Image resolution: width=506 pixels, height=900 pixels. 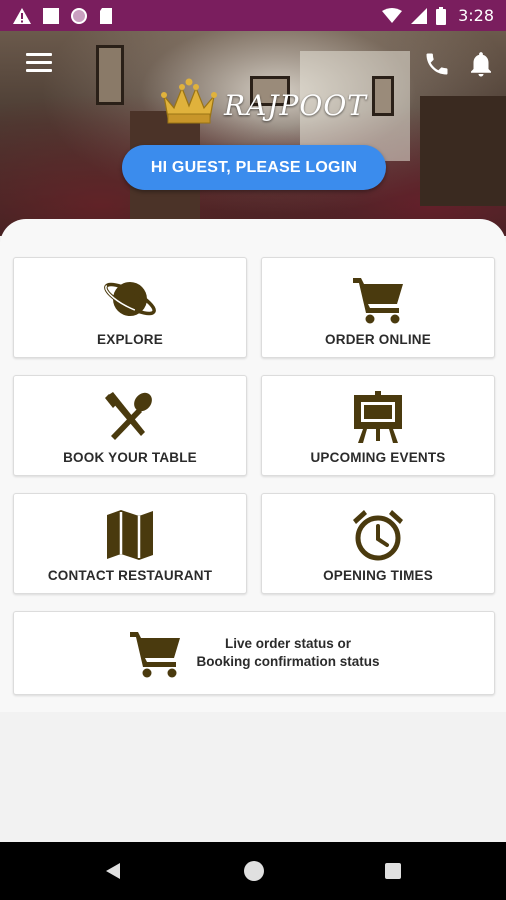 I want to click on contact-restaurant-tile: CONTACT RESTAURANT, so click(x=130, y=543).